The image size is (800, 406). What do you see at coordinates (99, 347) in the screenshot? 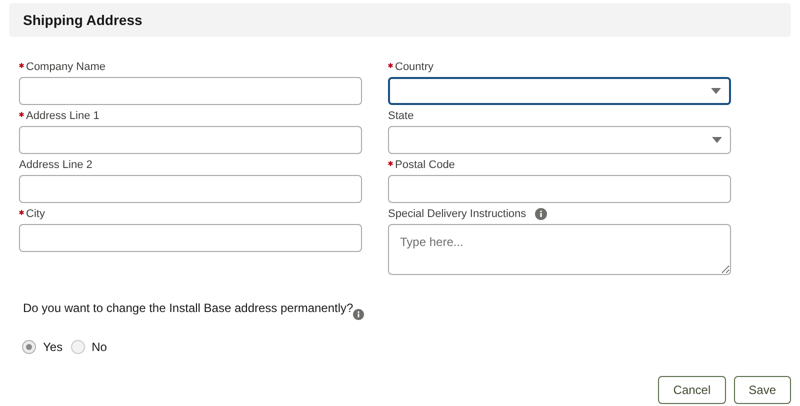
I see `option-label: No` at bounding box center [99, 347].